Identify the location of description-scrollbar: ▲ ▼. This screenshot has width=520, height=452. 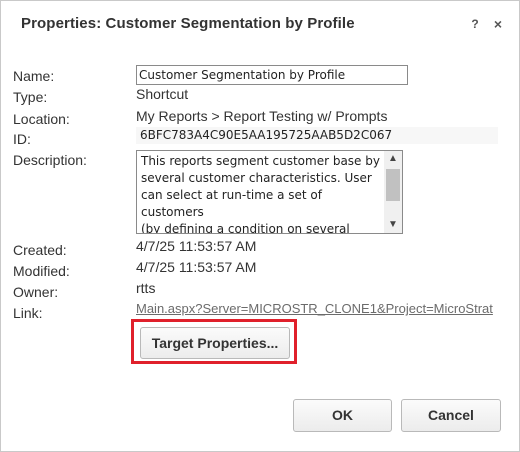
(393, 192).